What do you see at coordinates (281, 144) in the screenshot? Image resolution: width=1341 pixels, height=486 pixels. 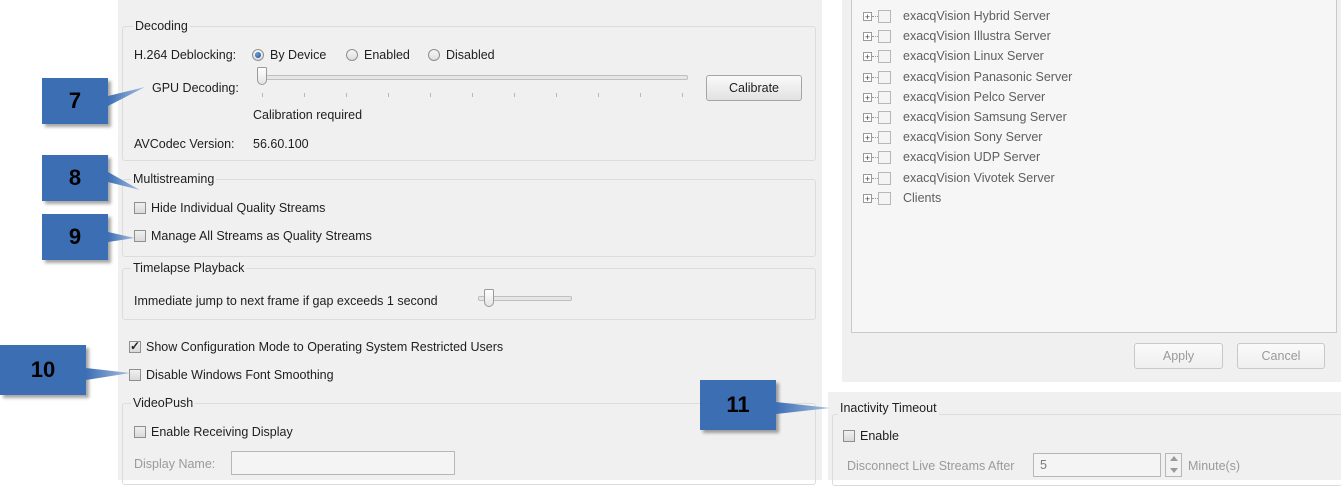 I see `avcodec-value: 56.60.100` at bounding box center [281, 144].